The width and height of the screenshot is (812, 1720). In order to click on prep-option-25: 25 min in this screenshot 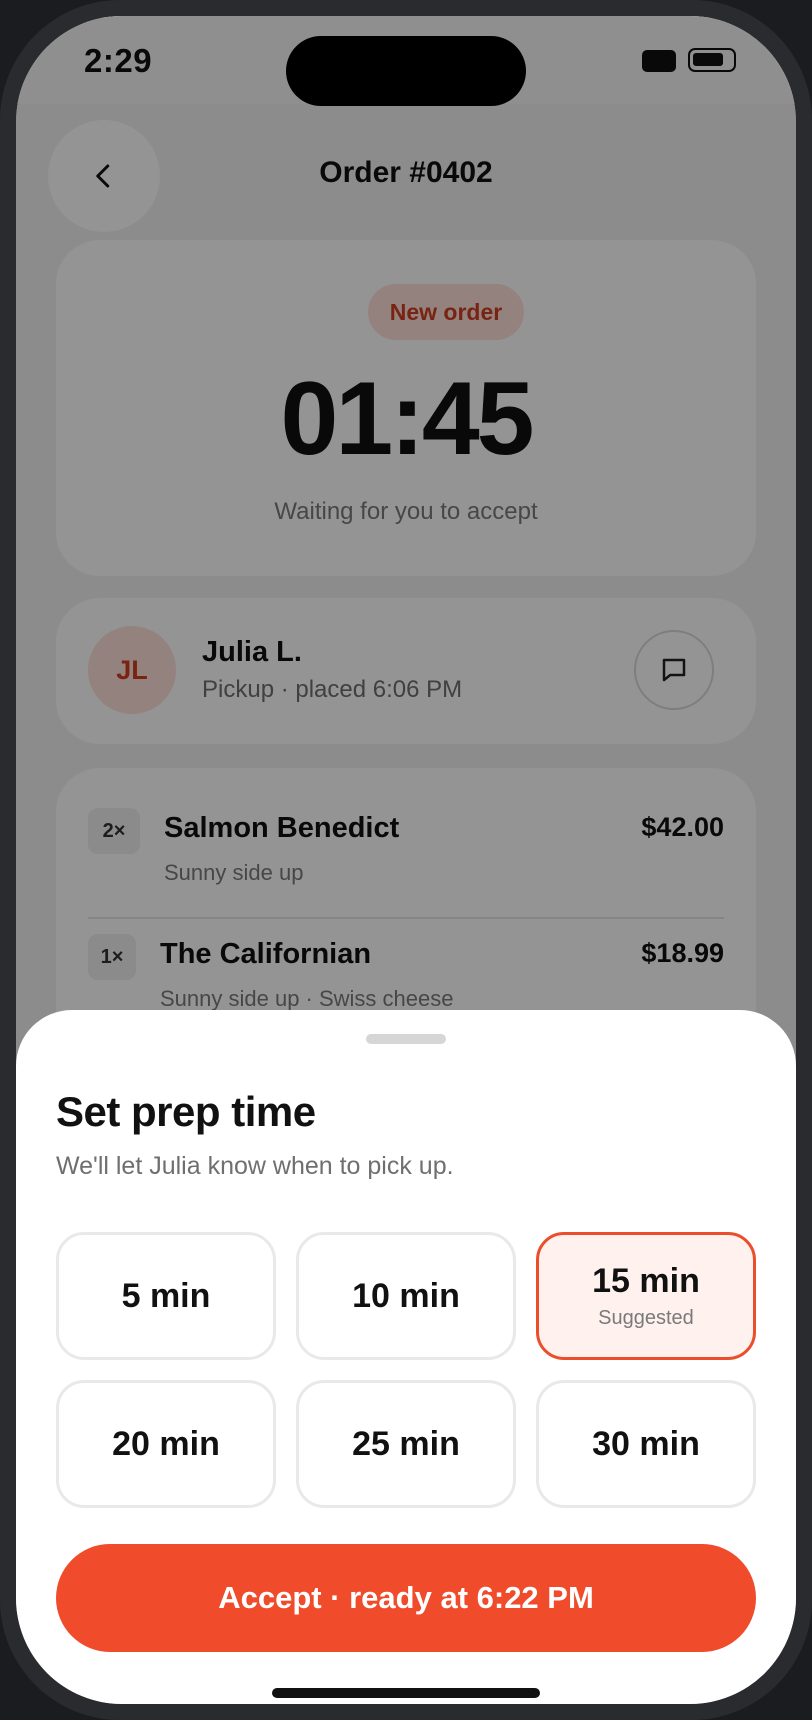, I will do `click(406, 1444)`.